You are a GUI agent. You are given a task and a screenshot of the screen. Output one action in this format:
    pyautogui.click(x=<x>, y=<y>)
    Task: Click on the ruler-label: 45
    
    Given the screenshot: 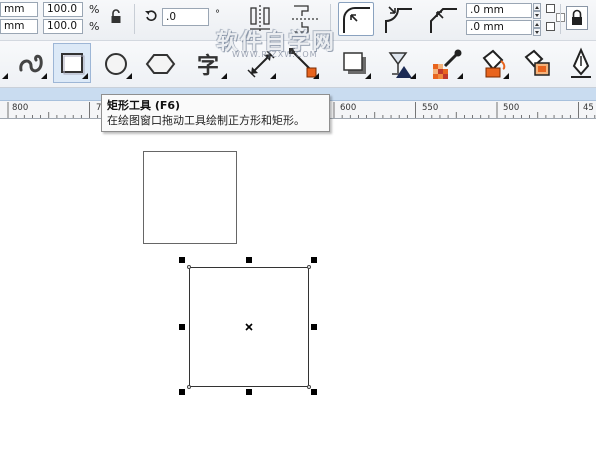 What is the action you would take?
    pyautogui.click(x=588, y=108)
    